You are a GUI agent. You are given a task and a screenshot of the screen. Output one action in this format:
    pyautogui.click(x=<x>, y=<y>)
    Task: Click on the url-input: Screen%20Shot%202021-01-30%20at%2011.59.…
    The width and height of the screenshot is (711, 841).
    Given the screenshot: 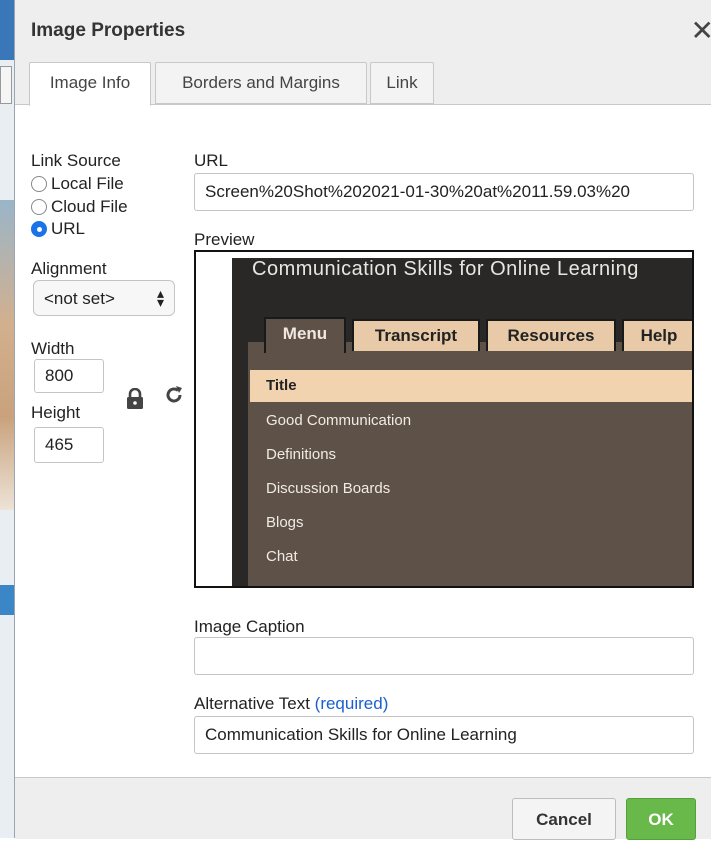 What is the action you would take?
    pyautogui.click(x=444, y=192)
    